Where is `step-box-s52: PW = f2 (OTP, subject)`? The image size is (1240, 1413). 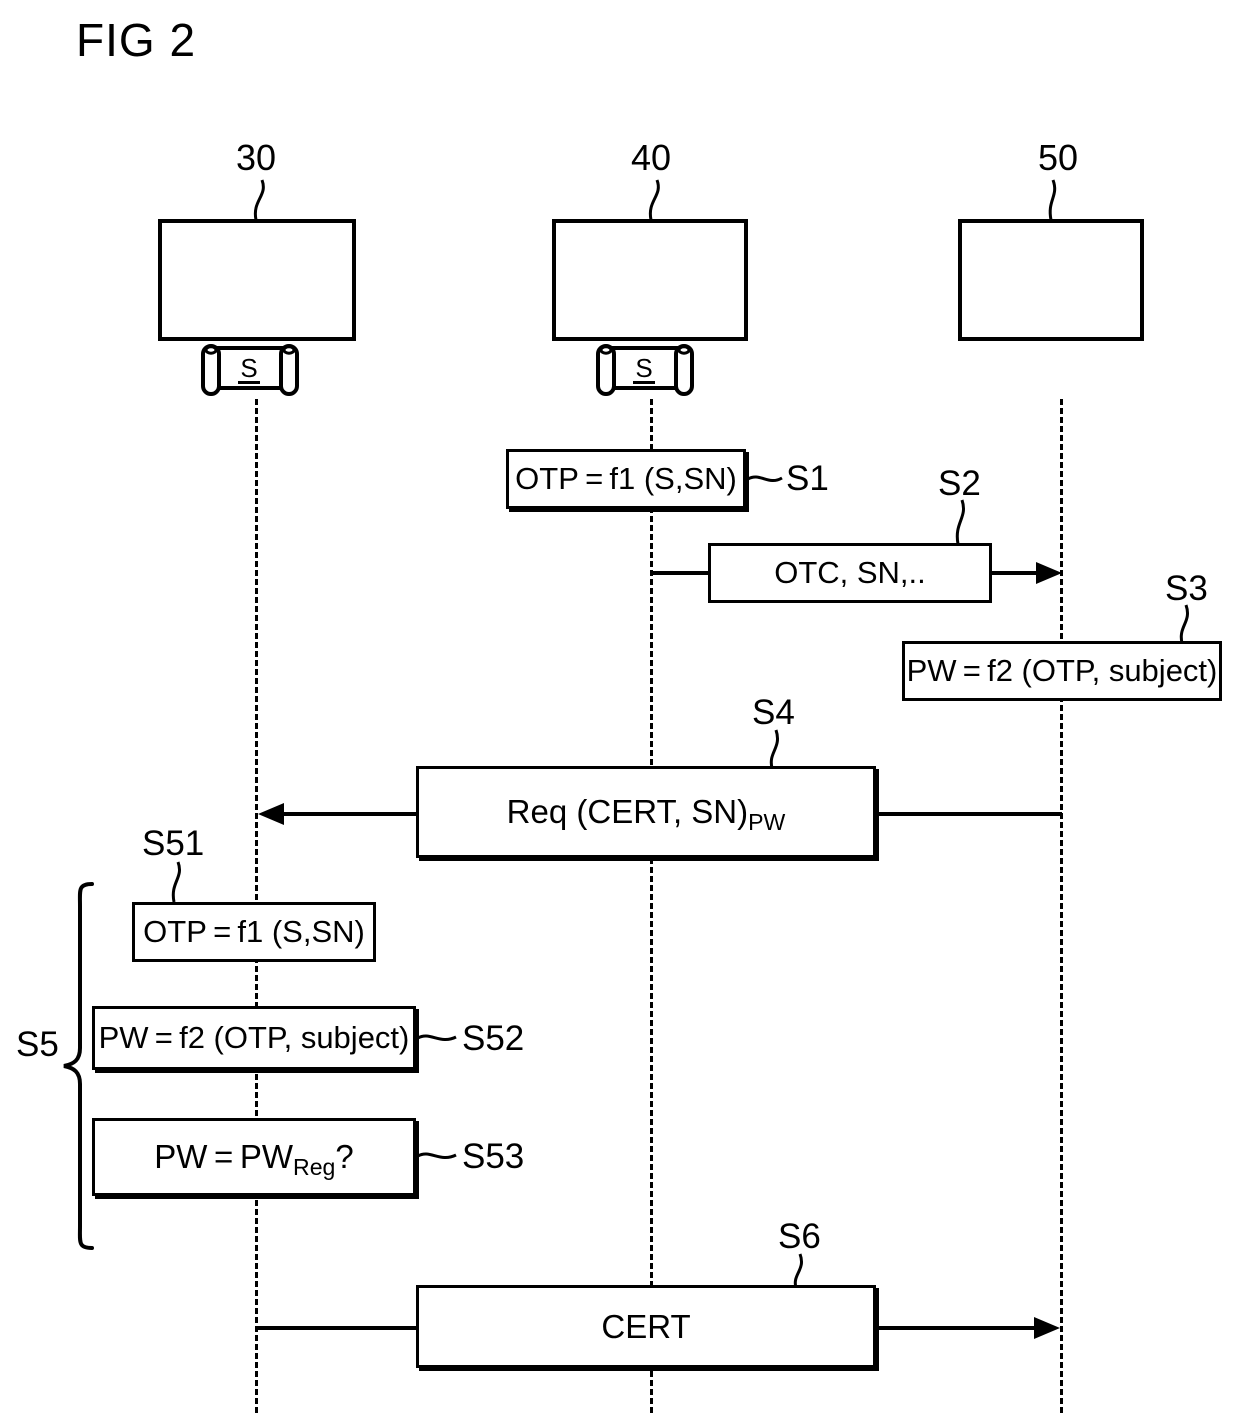
step-box-s52: PW = f2 (OTP, subject) is located at coordinates (254, 1038).